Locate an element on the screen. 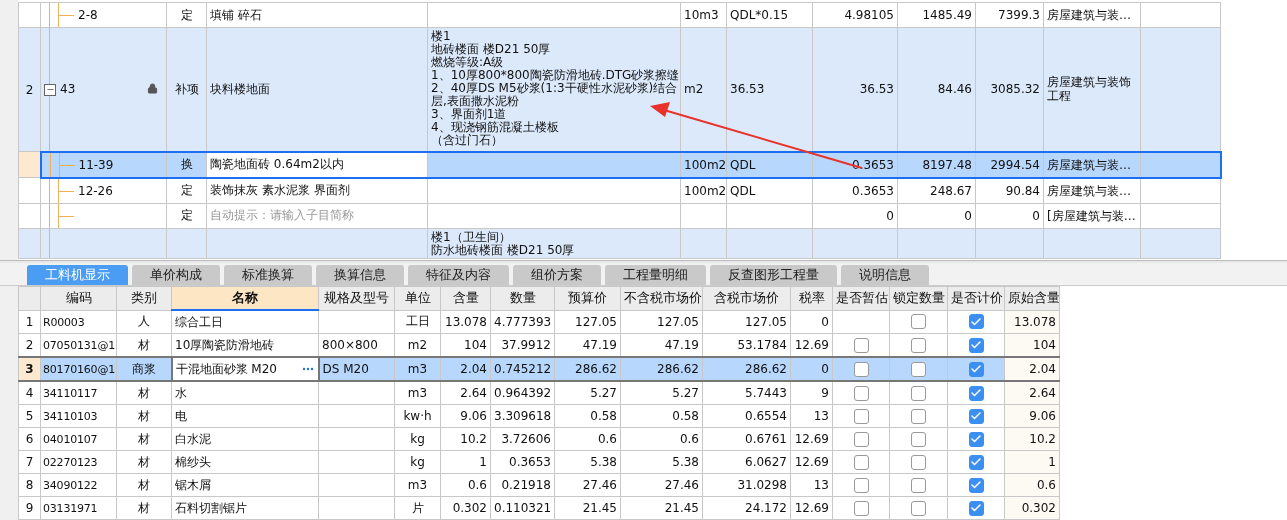 The image size is (1287, 520). unit: 100m2 is located at coordinates (705, 190).